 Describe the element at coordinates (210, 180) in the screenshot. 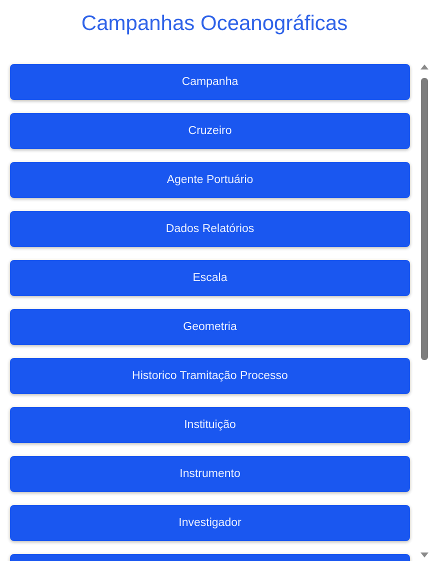

I see `menu-button: Agente Portuário` at that location.